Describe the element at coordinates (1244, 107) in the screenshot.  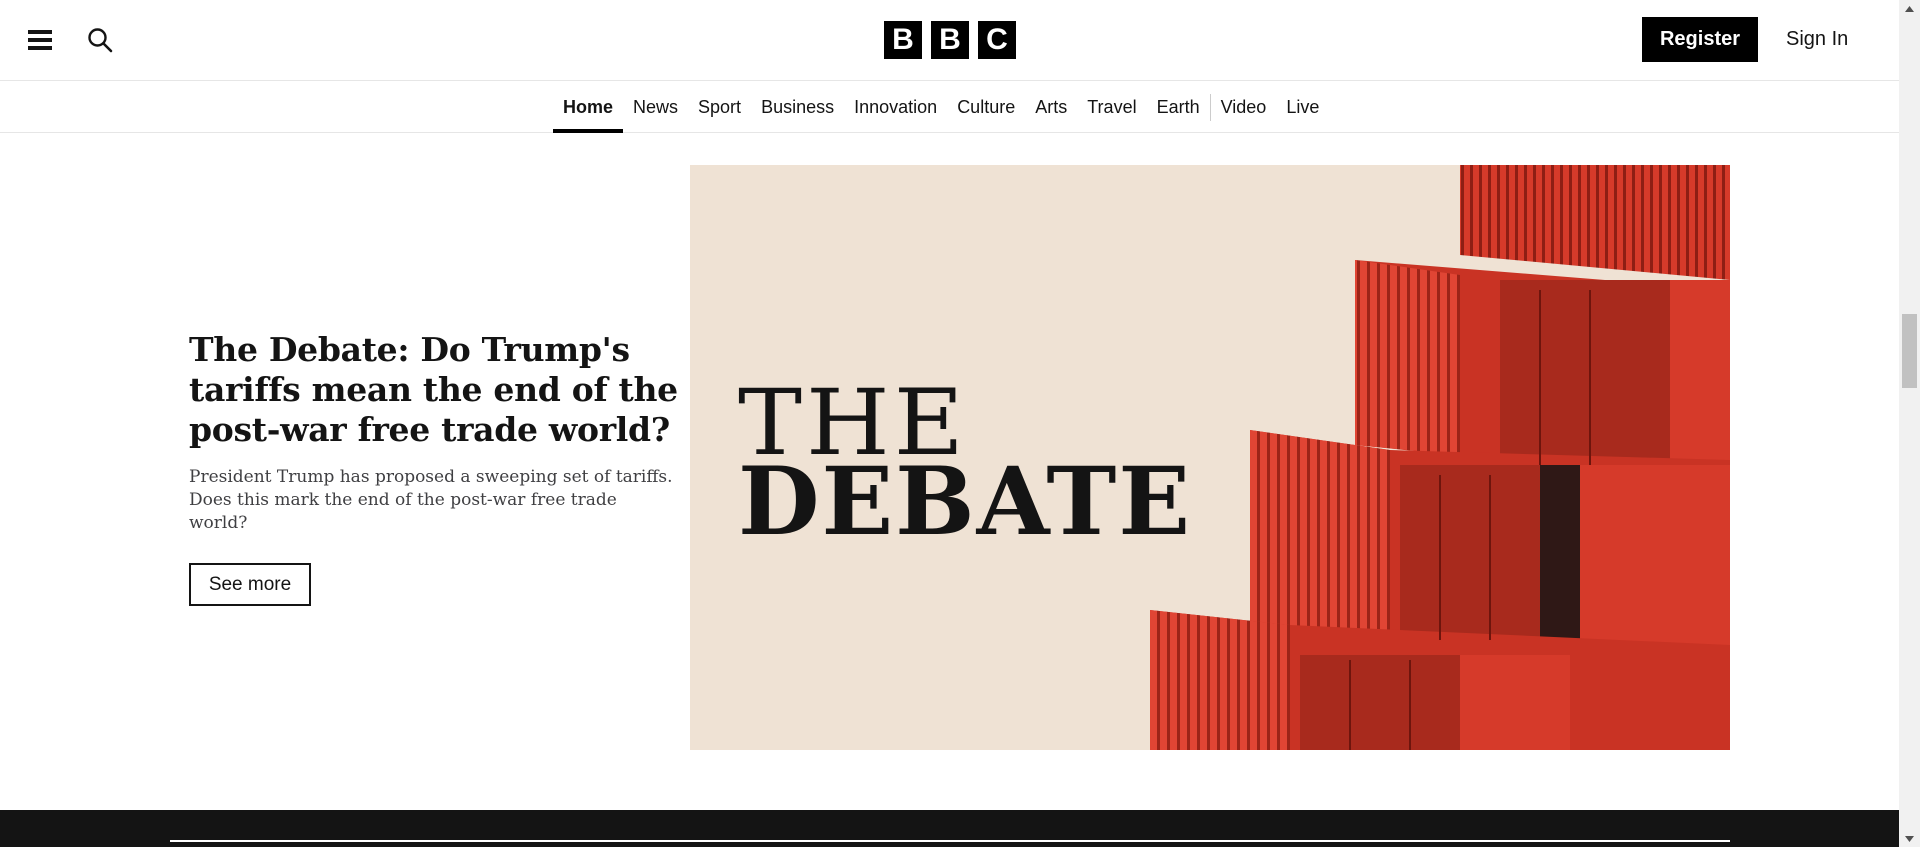
I see `nav-item-video: Video` at that location.